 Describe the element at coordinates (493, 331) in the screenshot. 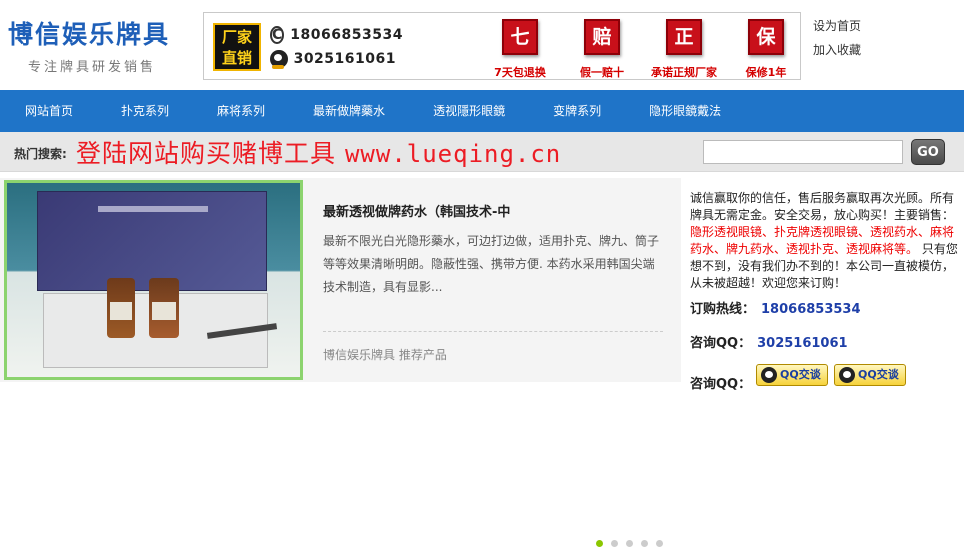

I see `divider` at that location.